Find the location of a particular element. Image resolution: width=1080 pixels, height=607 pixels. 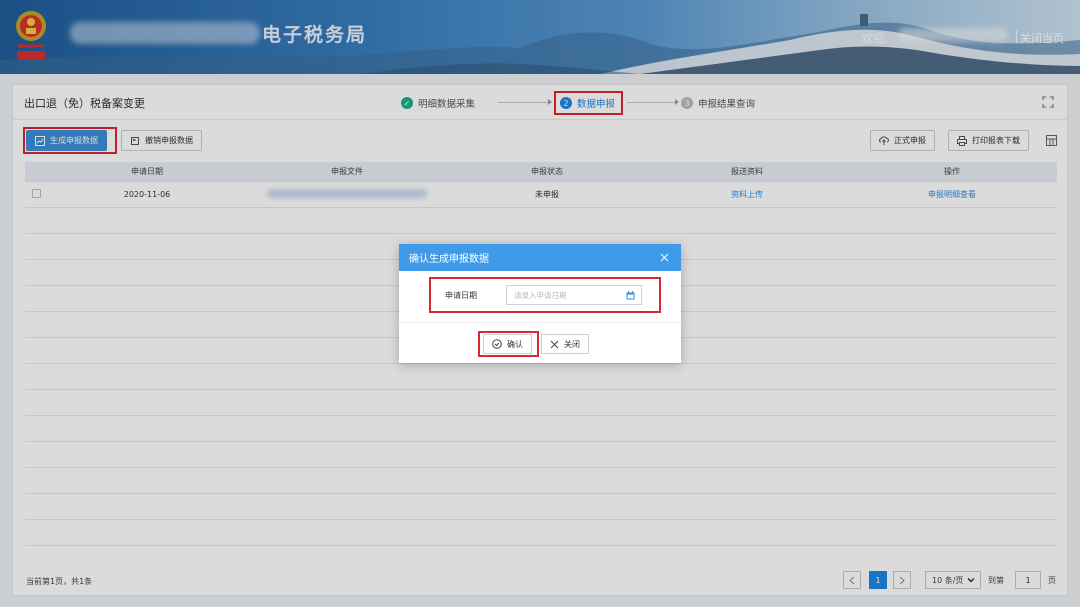

button-label: 确认 is located at coordinates (515, 344).